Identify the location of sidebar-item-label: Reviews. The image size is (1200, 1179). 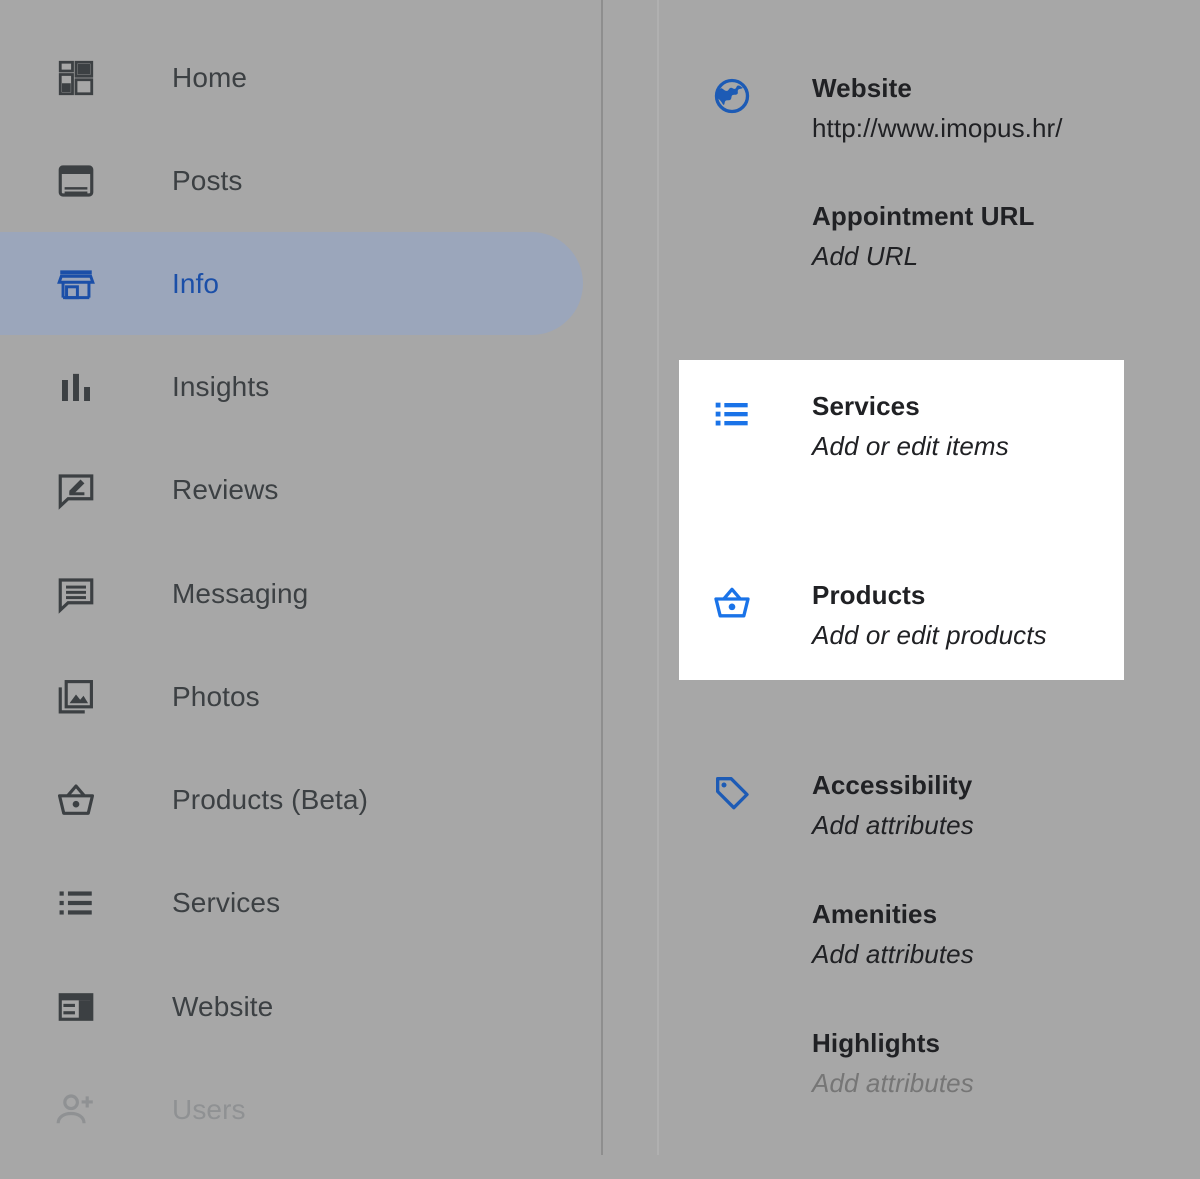
(225, 489).